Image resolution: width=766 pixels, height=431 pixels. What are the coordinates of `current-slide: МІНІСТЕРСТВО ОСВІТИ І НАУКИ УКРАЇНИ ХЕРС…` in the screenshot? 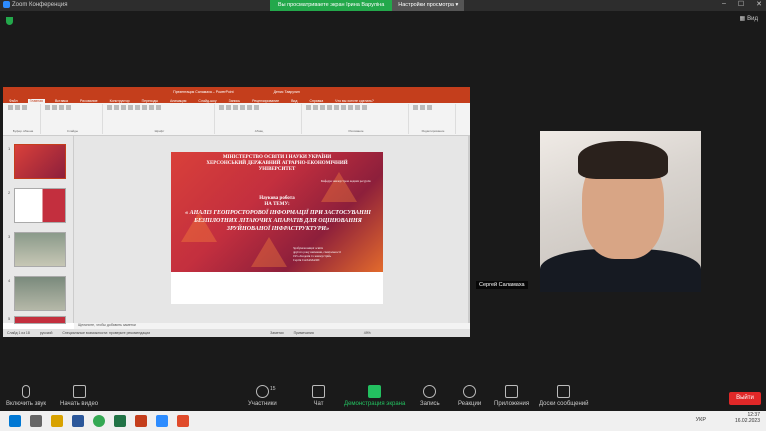 It's located at (277, 212).